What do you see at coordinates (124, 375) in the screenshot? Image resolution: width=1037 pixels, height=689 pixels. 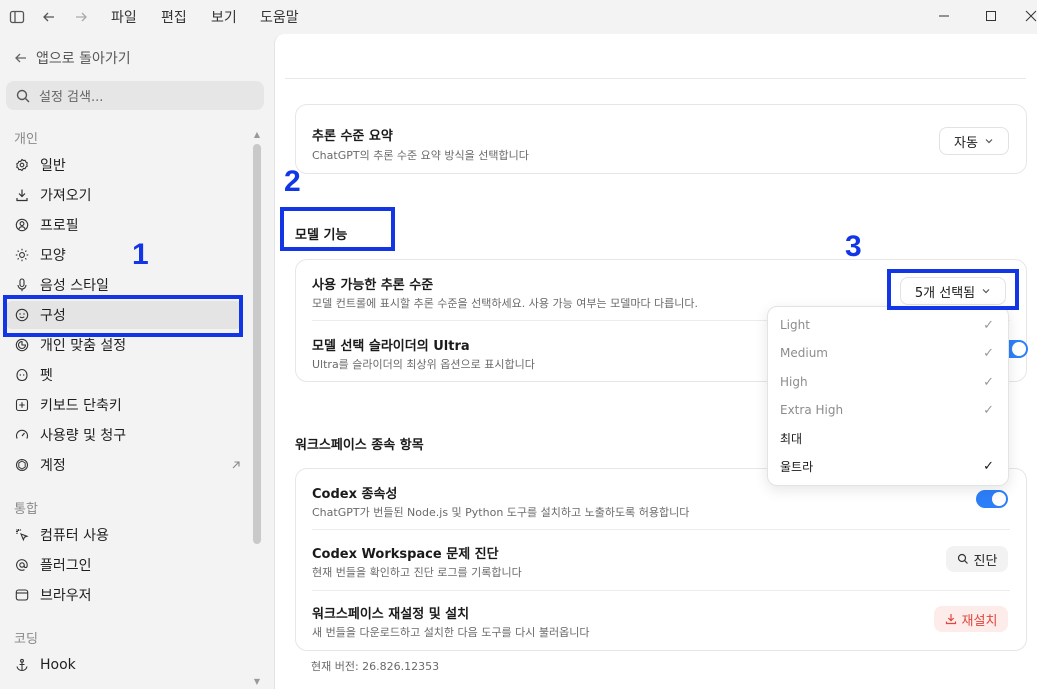 I see `sidebar-item-pet: 펫` at bounding box center [124, 375].